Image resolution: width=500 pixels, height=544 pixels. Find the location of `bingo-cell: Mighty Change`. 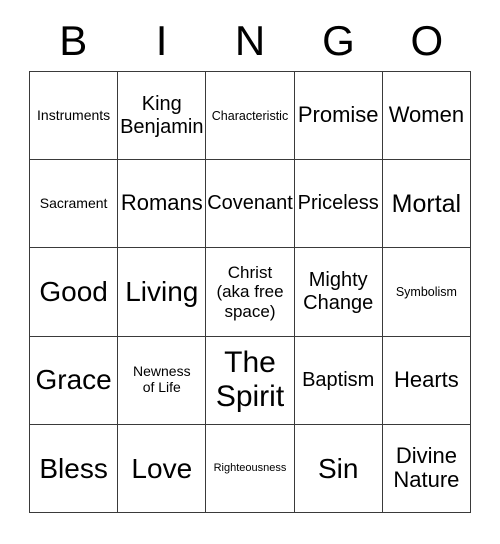

bingo-cell: Mighty Change is located at coordinates (338, 292).